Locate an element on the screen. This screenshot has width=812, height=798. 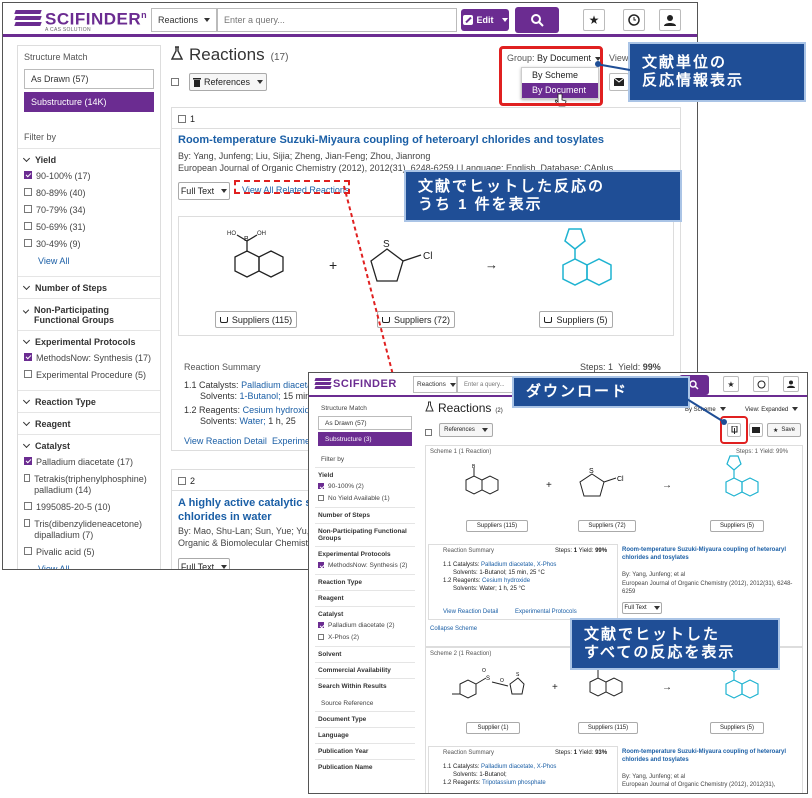
yield-option: 90-100% (17) is located at coordinates (89, 176).